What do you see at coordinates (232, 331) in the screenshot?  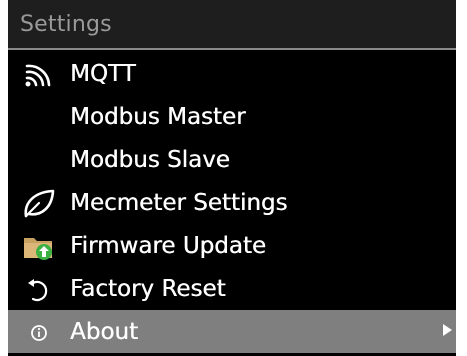 I see `menu-item-about: About` at bounding box center [232, 331].